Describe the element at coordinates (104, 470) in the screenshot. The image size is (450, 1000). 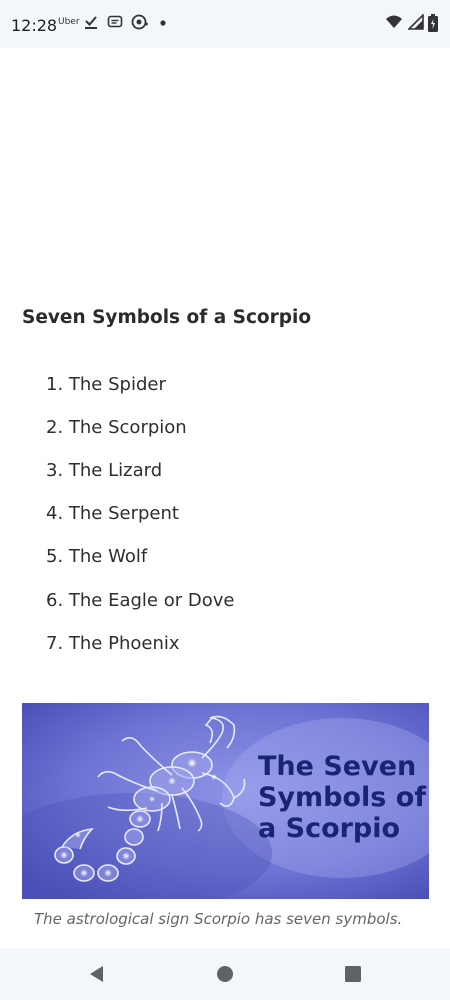
I see `list-item: 3. The Lizard` at that location.